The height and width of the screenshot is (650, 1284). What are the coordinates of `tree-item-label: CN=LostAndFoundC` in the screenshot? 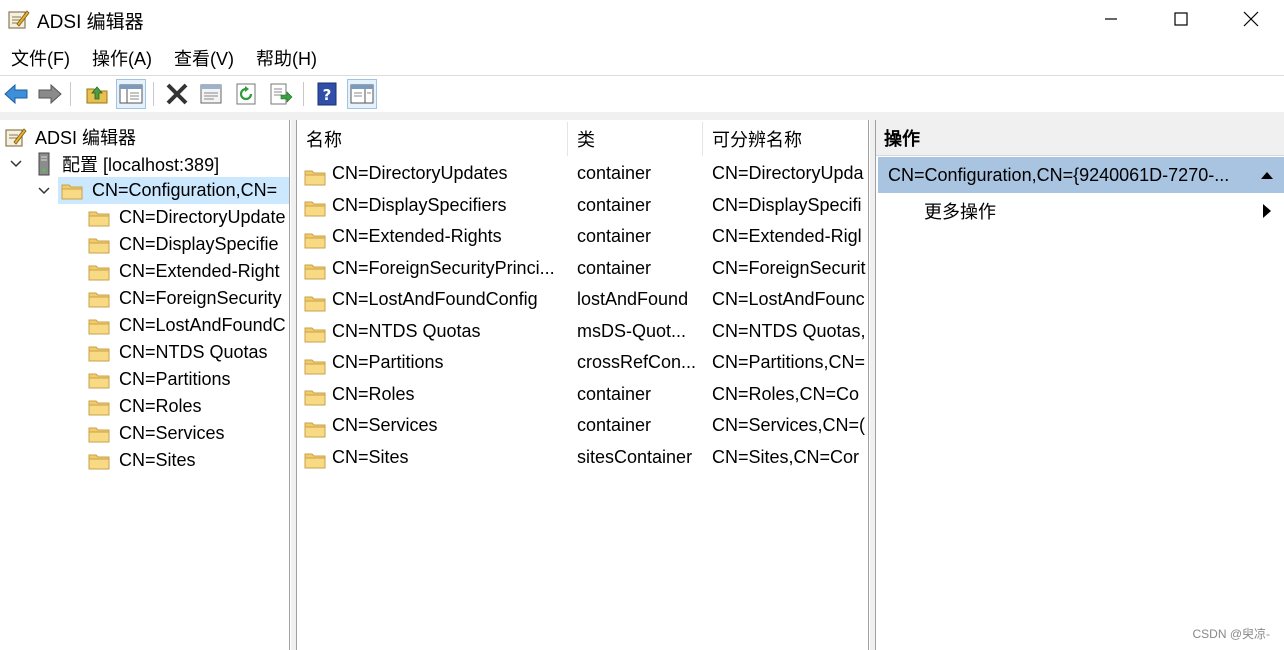 It's located at (202, 325).